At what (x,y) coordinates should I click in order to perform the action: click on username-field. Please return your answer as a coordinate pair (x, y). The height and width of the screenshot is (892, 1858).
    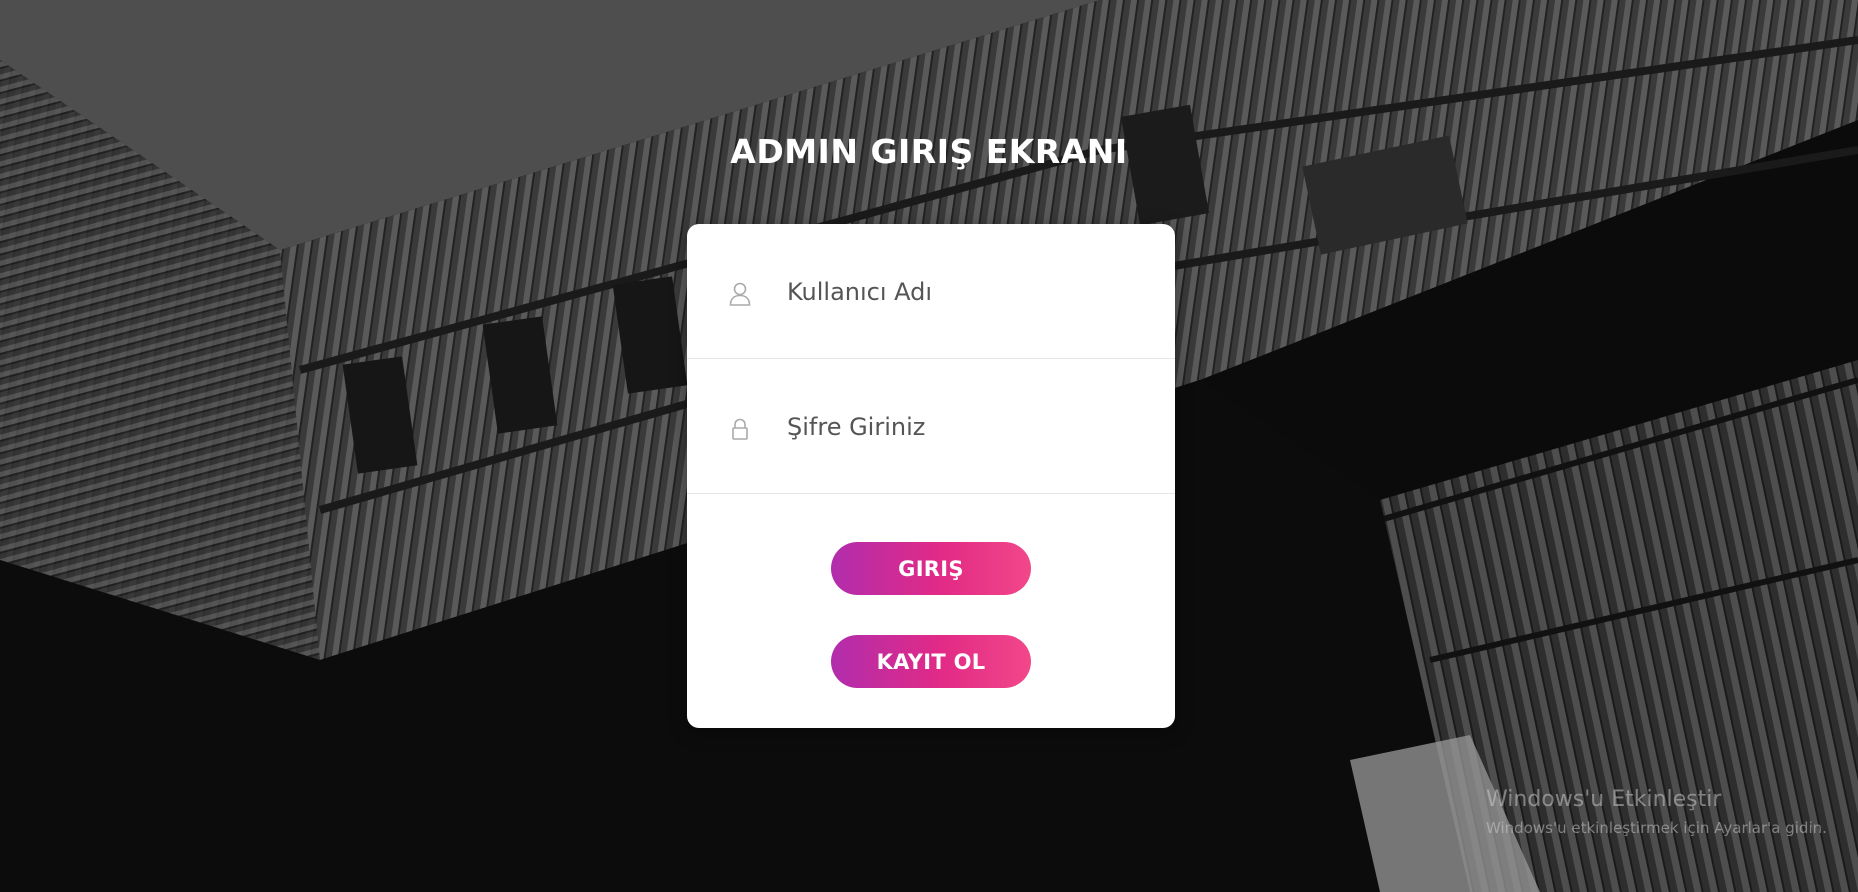
    Looking at the image, I should click on (931, 291).